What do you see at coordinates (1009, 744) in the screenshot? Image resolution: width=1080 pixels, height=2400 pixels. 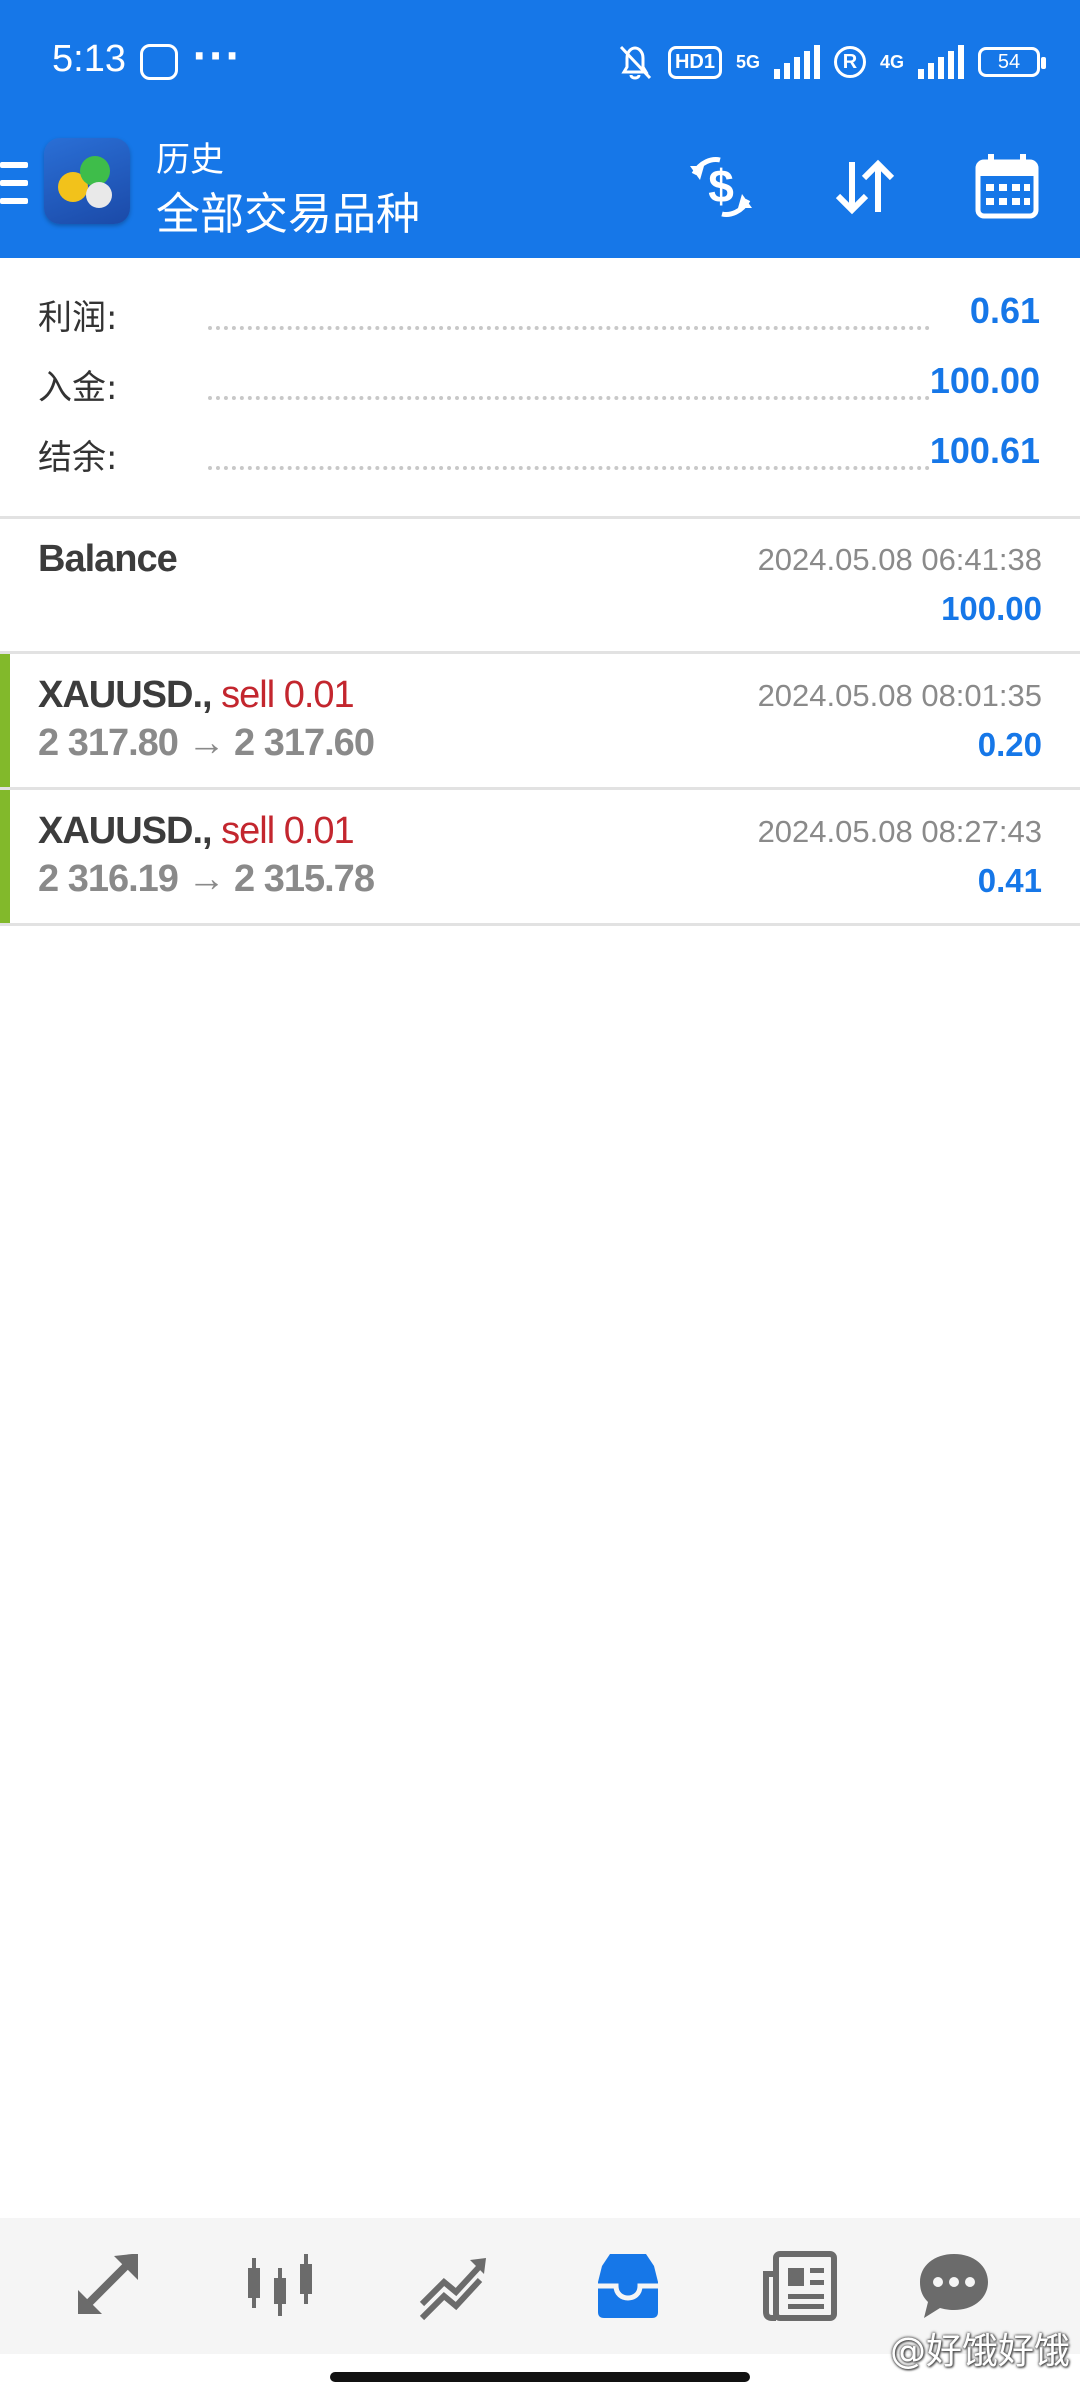 I see `deal-profit: 0.20` at bounding box center [1009, 744].